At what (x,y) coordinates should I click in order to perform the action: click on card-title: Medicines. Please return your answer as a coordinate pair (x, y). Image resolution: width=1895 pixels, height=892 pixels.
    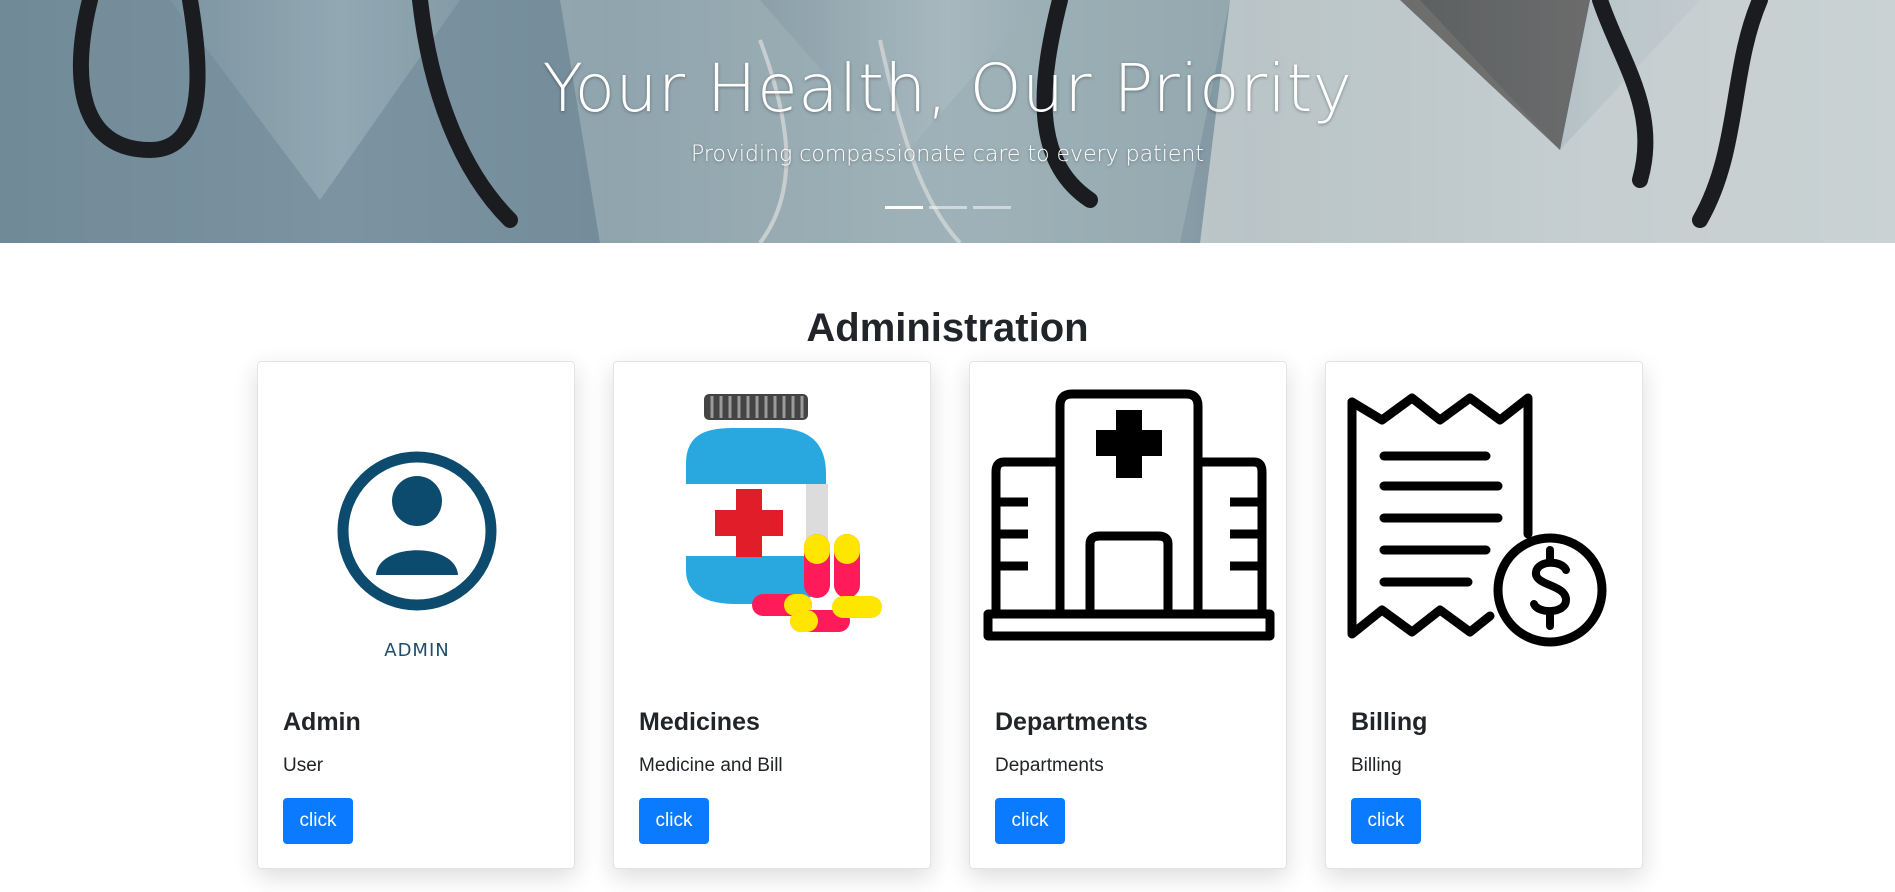
    Looking at the image, I should click on (699, 722).